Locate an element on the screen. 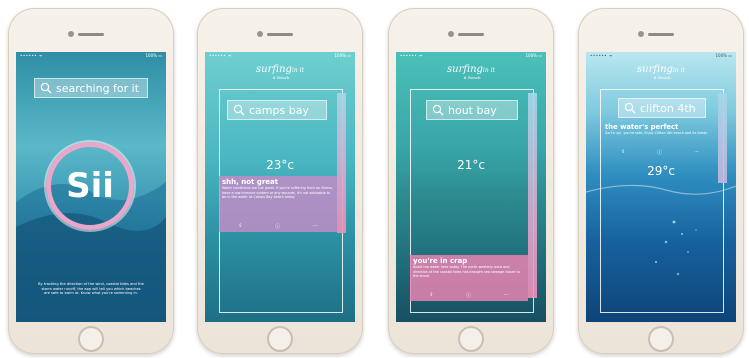 The image size is (749, 358). search-text: hout bay is located at coordinates (472, 110).